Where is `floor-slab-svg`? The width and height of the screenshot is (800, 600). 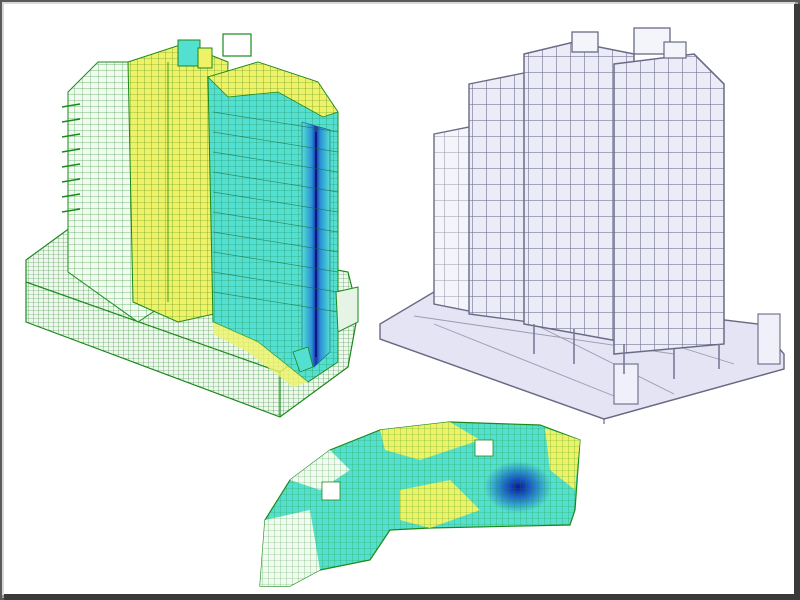
floor-slab-svg is located at coordinates (420, 504).